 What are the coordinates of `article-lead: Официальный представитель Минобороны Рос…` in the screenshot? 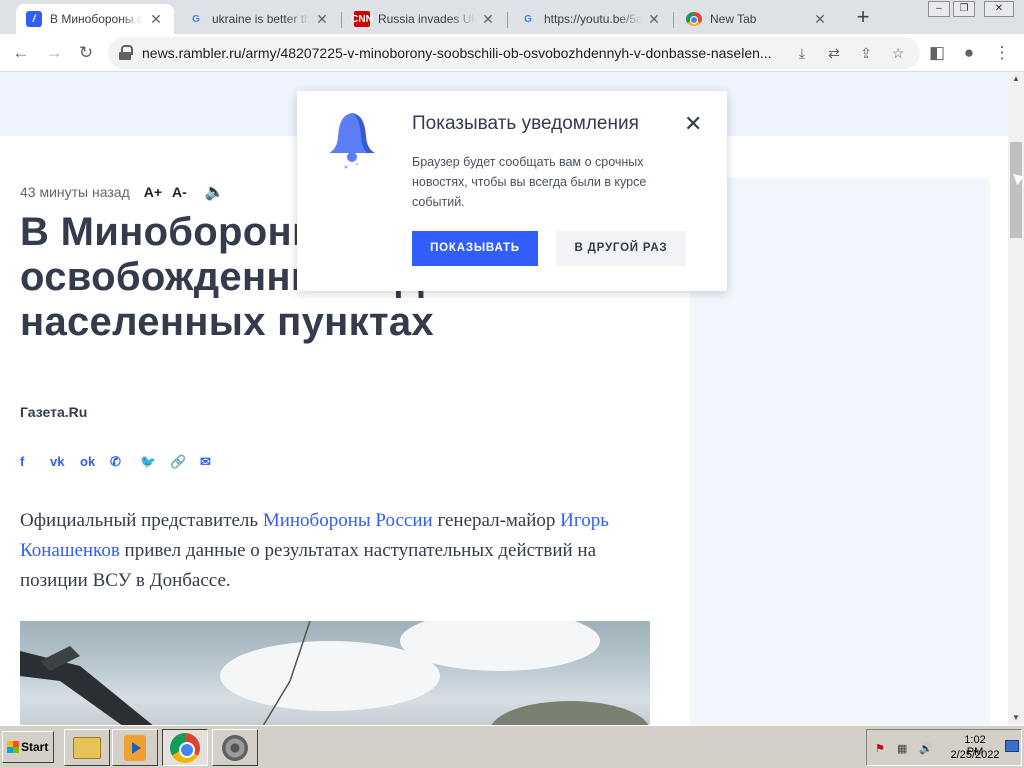 It's located at (335, 551).